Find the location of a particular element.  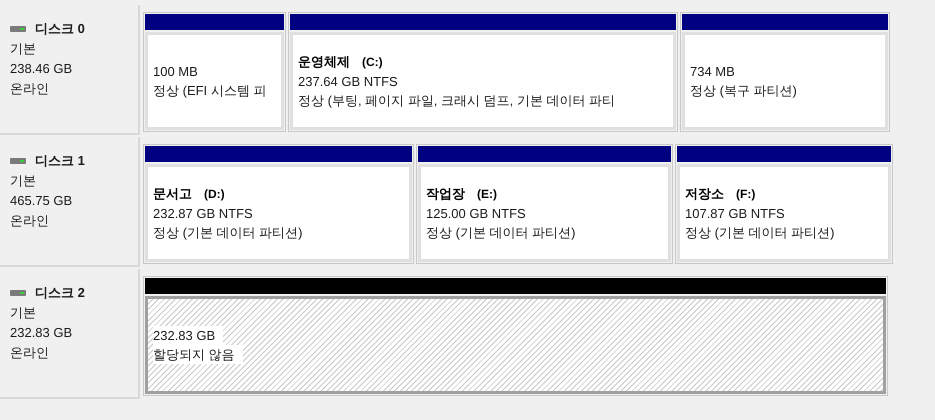

partition-size: 232.83 GB is located at coordinates (188, 335).